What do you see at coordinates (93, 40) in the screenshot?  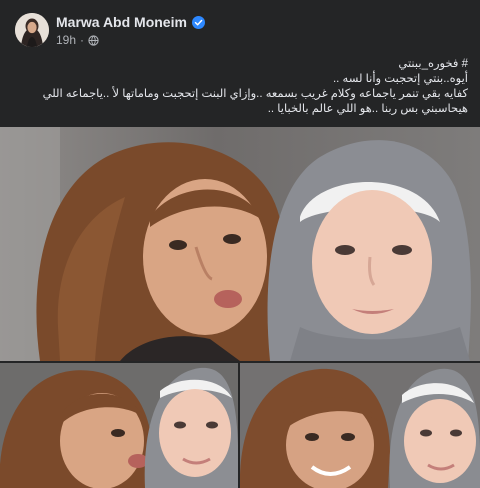 I see `globe-icon` at bounding box center [93, 40].